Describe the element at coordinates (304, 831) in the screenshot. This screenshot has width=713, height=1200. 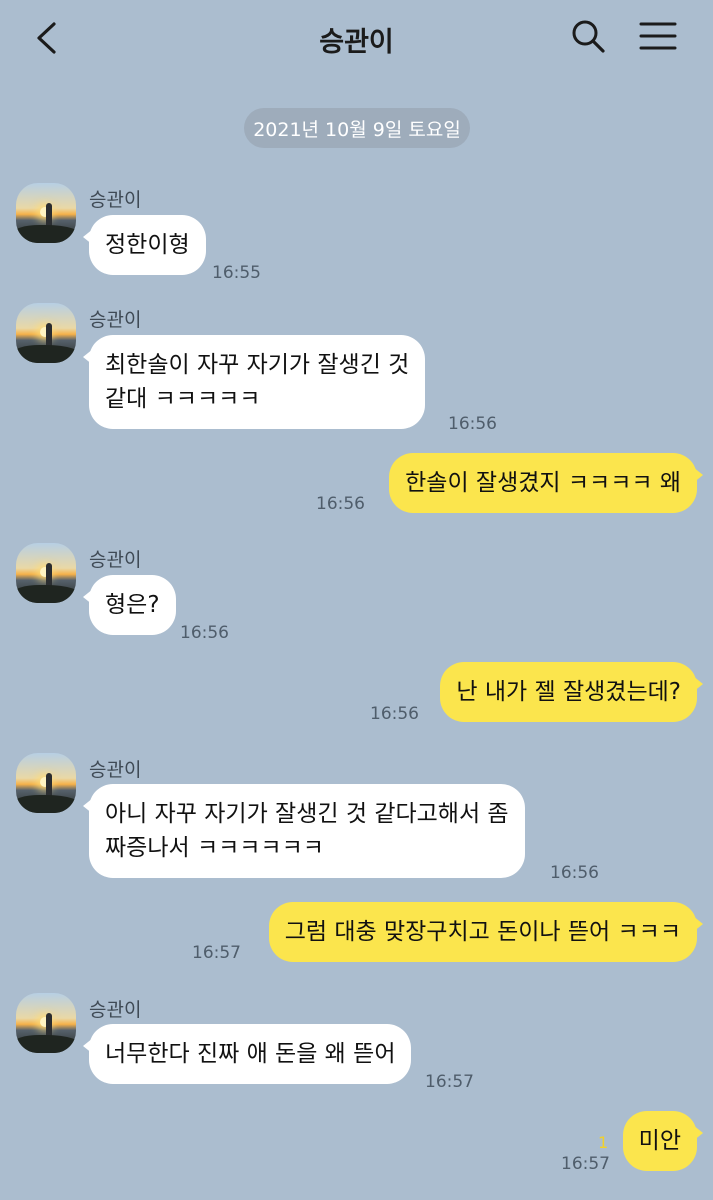
I see `incoming-message-bubble: 아니 자꾸 자기가 잘생긴 것 같다고해서 좀 짜증나서 ㅋㅋㅋㅋㅋㅋ` at that location.